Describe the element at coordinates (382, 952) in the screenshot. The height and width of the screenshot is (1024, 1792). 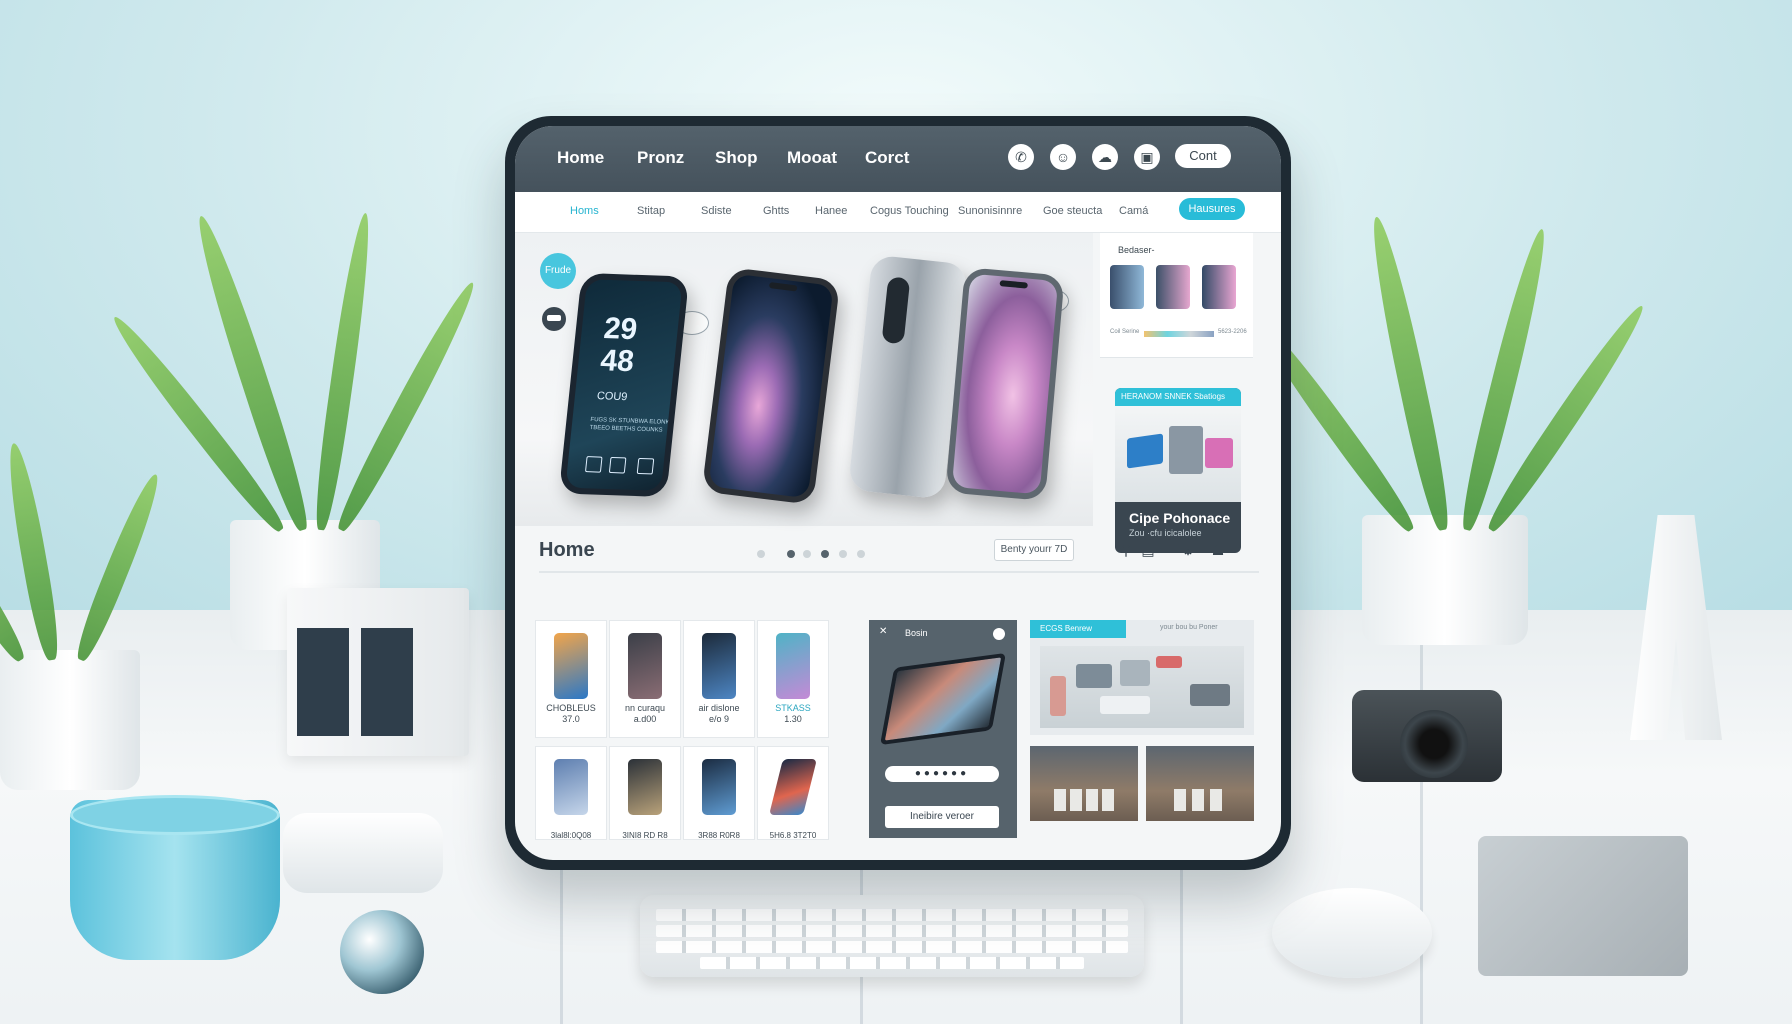
I see `marble-ball-decor` at that location.